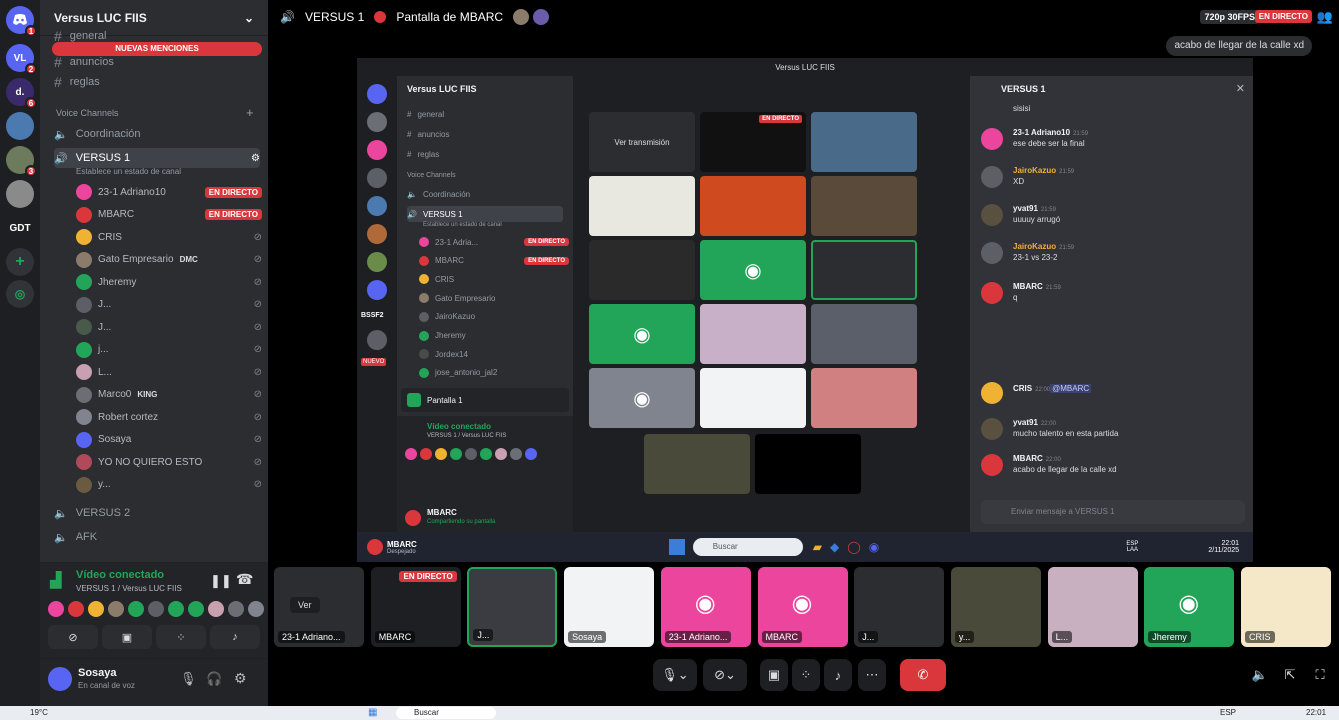 This screenshot has height=720, width=1339. Describe the element at coordinates (157, 537) in the screenshot. I see `voice-channel-afk: 🔈 AFK` at that location.